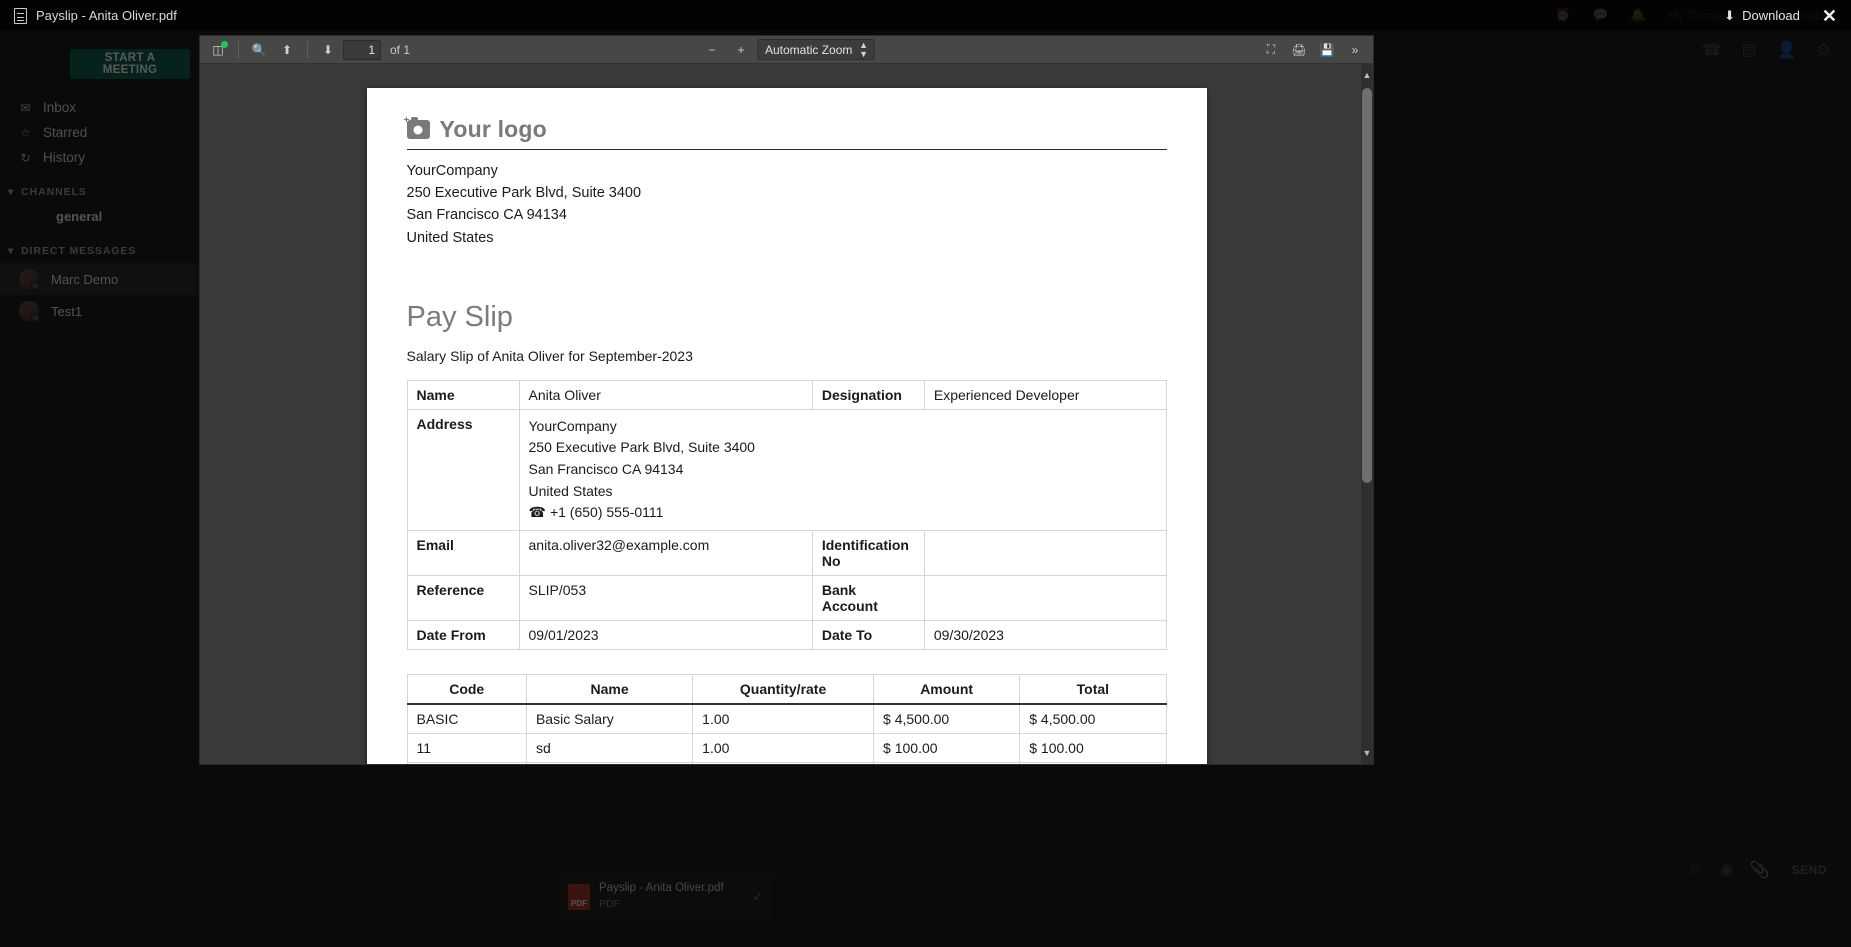  I want to click on address-line: San Francisco CA 94134, so click(606, 469).